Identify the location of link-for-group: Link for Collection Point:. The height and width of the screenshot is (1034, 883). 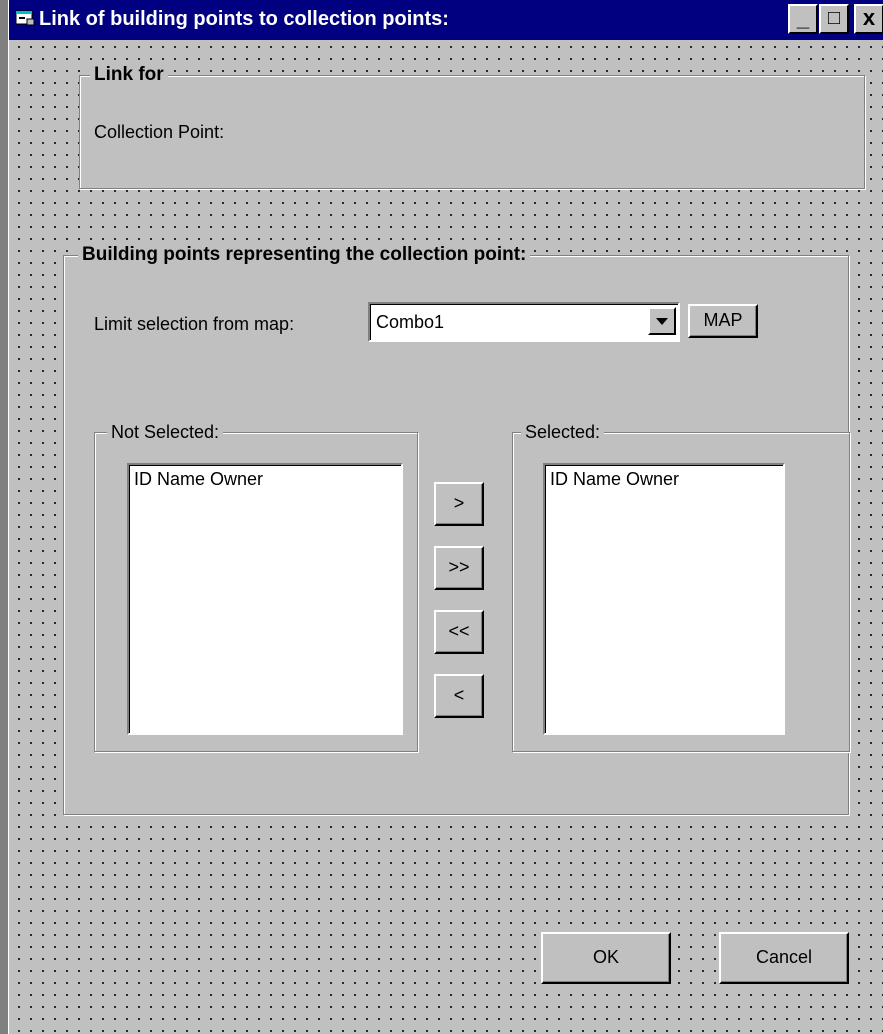
(472, 125).